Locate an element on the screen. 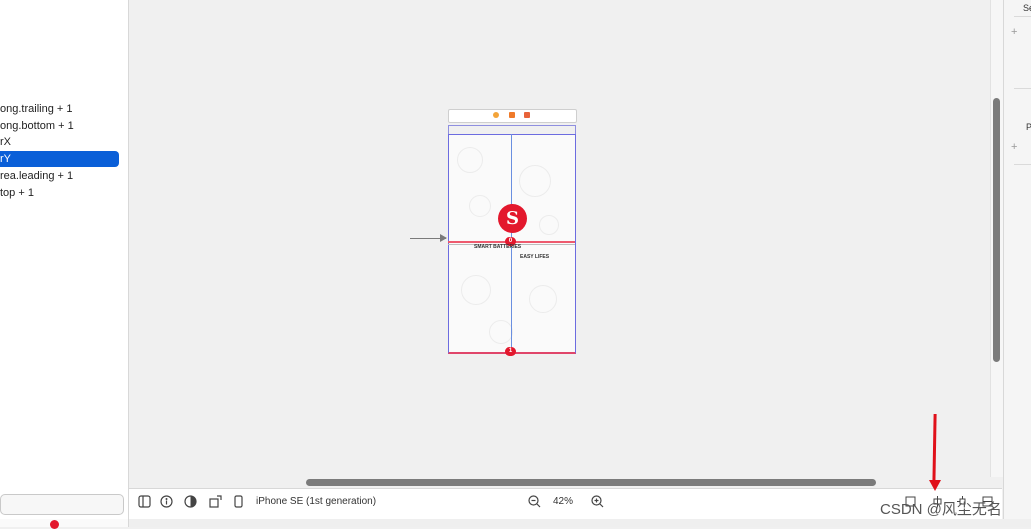  left-status-strip is located at coordinates (64, 523).